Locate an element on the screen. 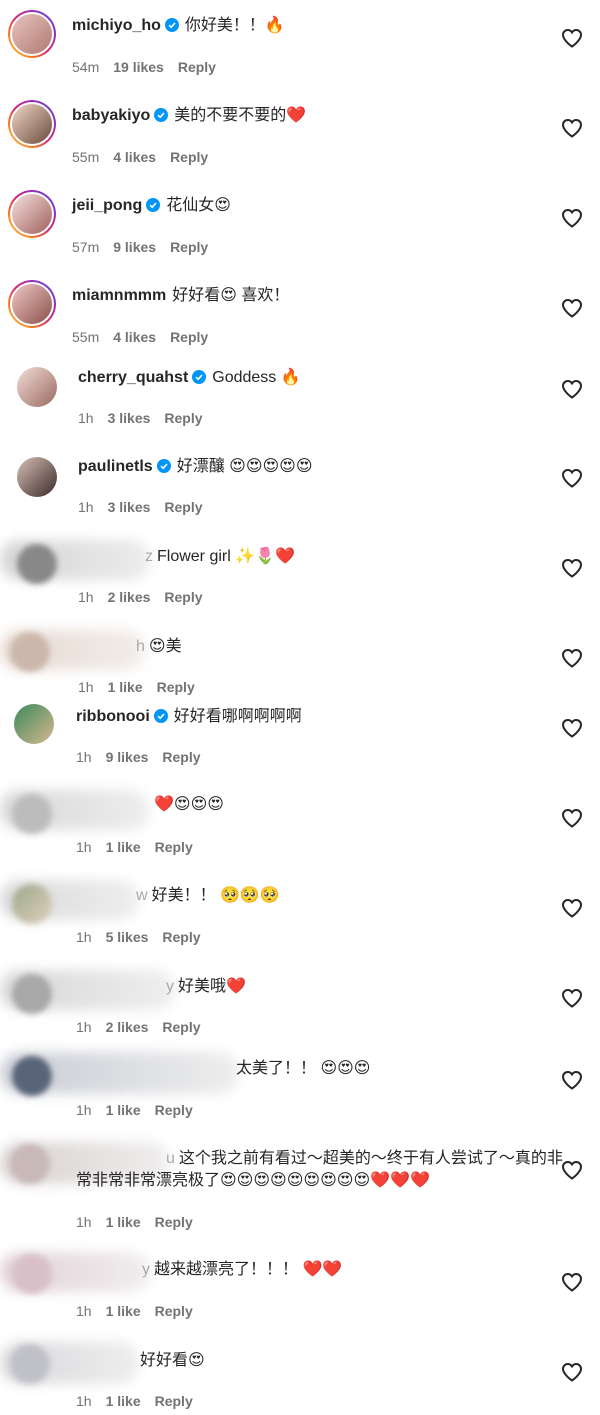 This screenshot has height=1415, width=600. comment-text: ❤️😍😍😍 is located at coordinates (189, 804).